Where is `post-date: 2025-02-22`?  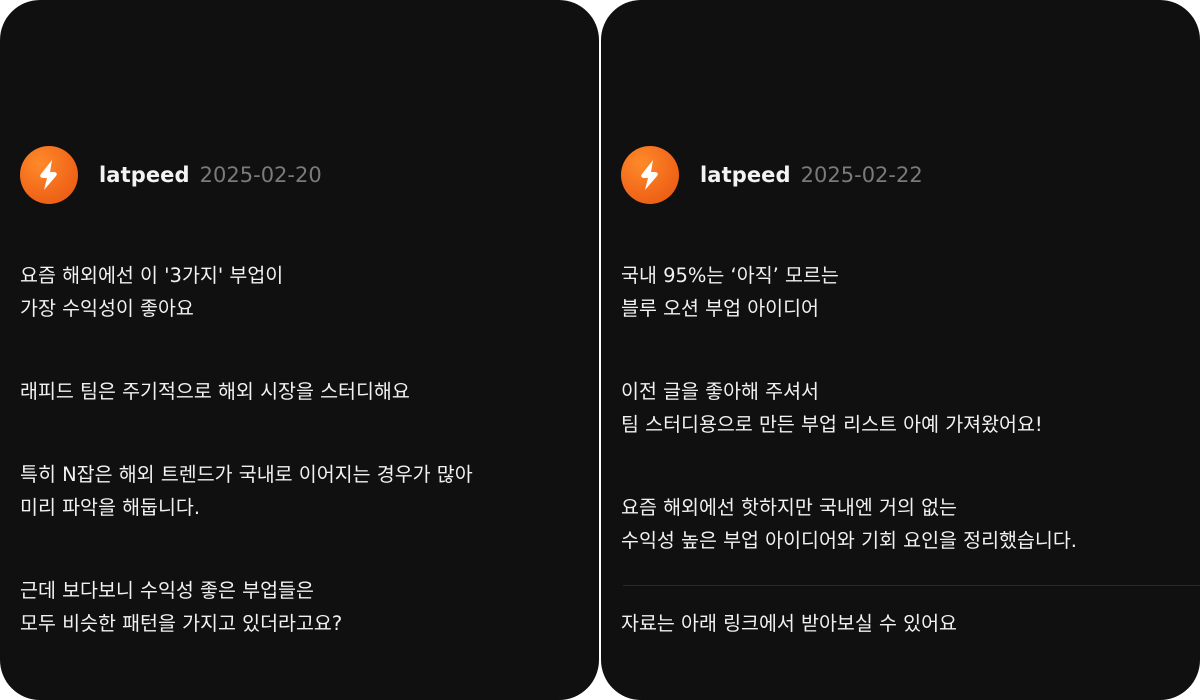
post-date: 2025-02-22 is located at coordinates (861, 175).